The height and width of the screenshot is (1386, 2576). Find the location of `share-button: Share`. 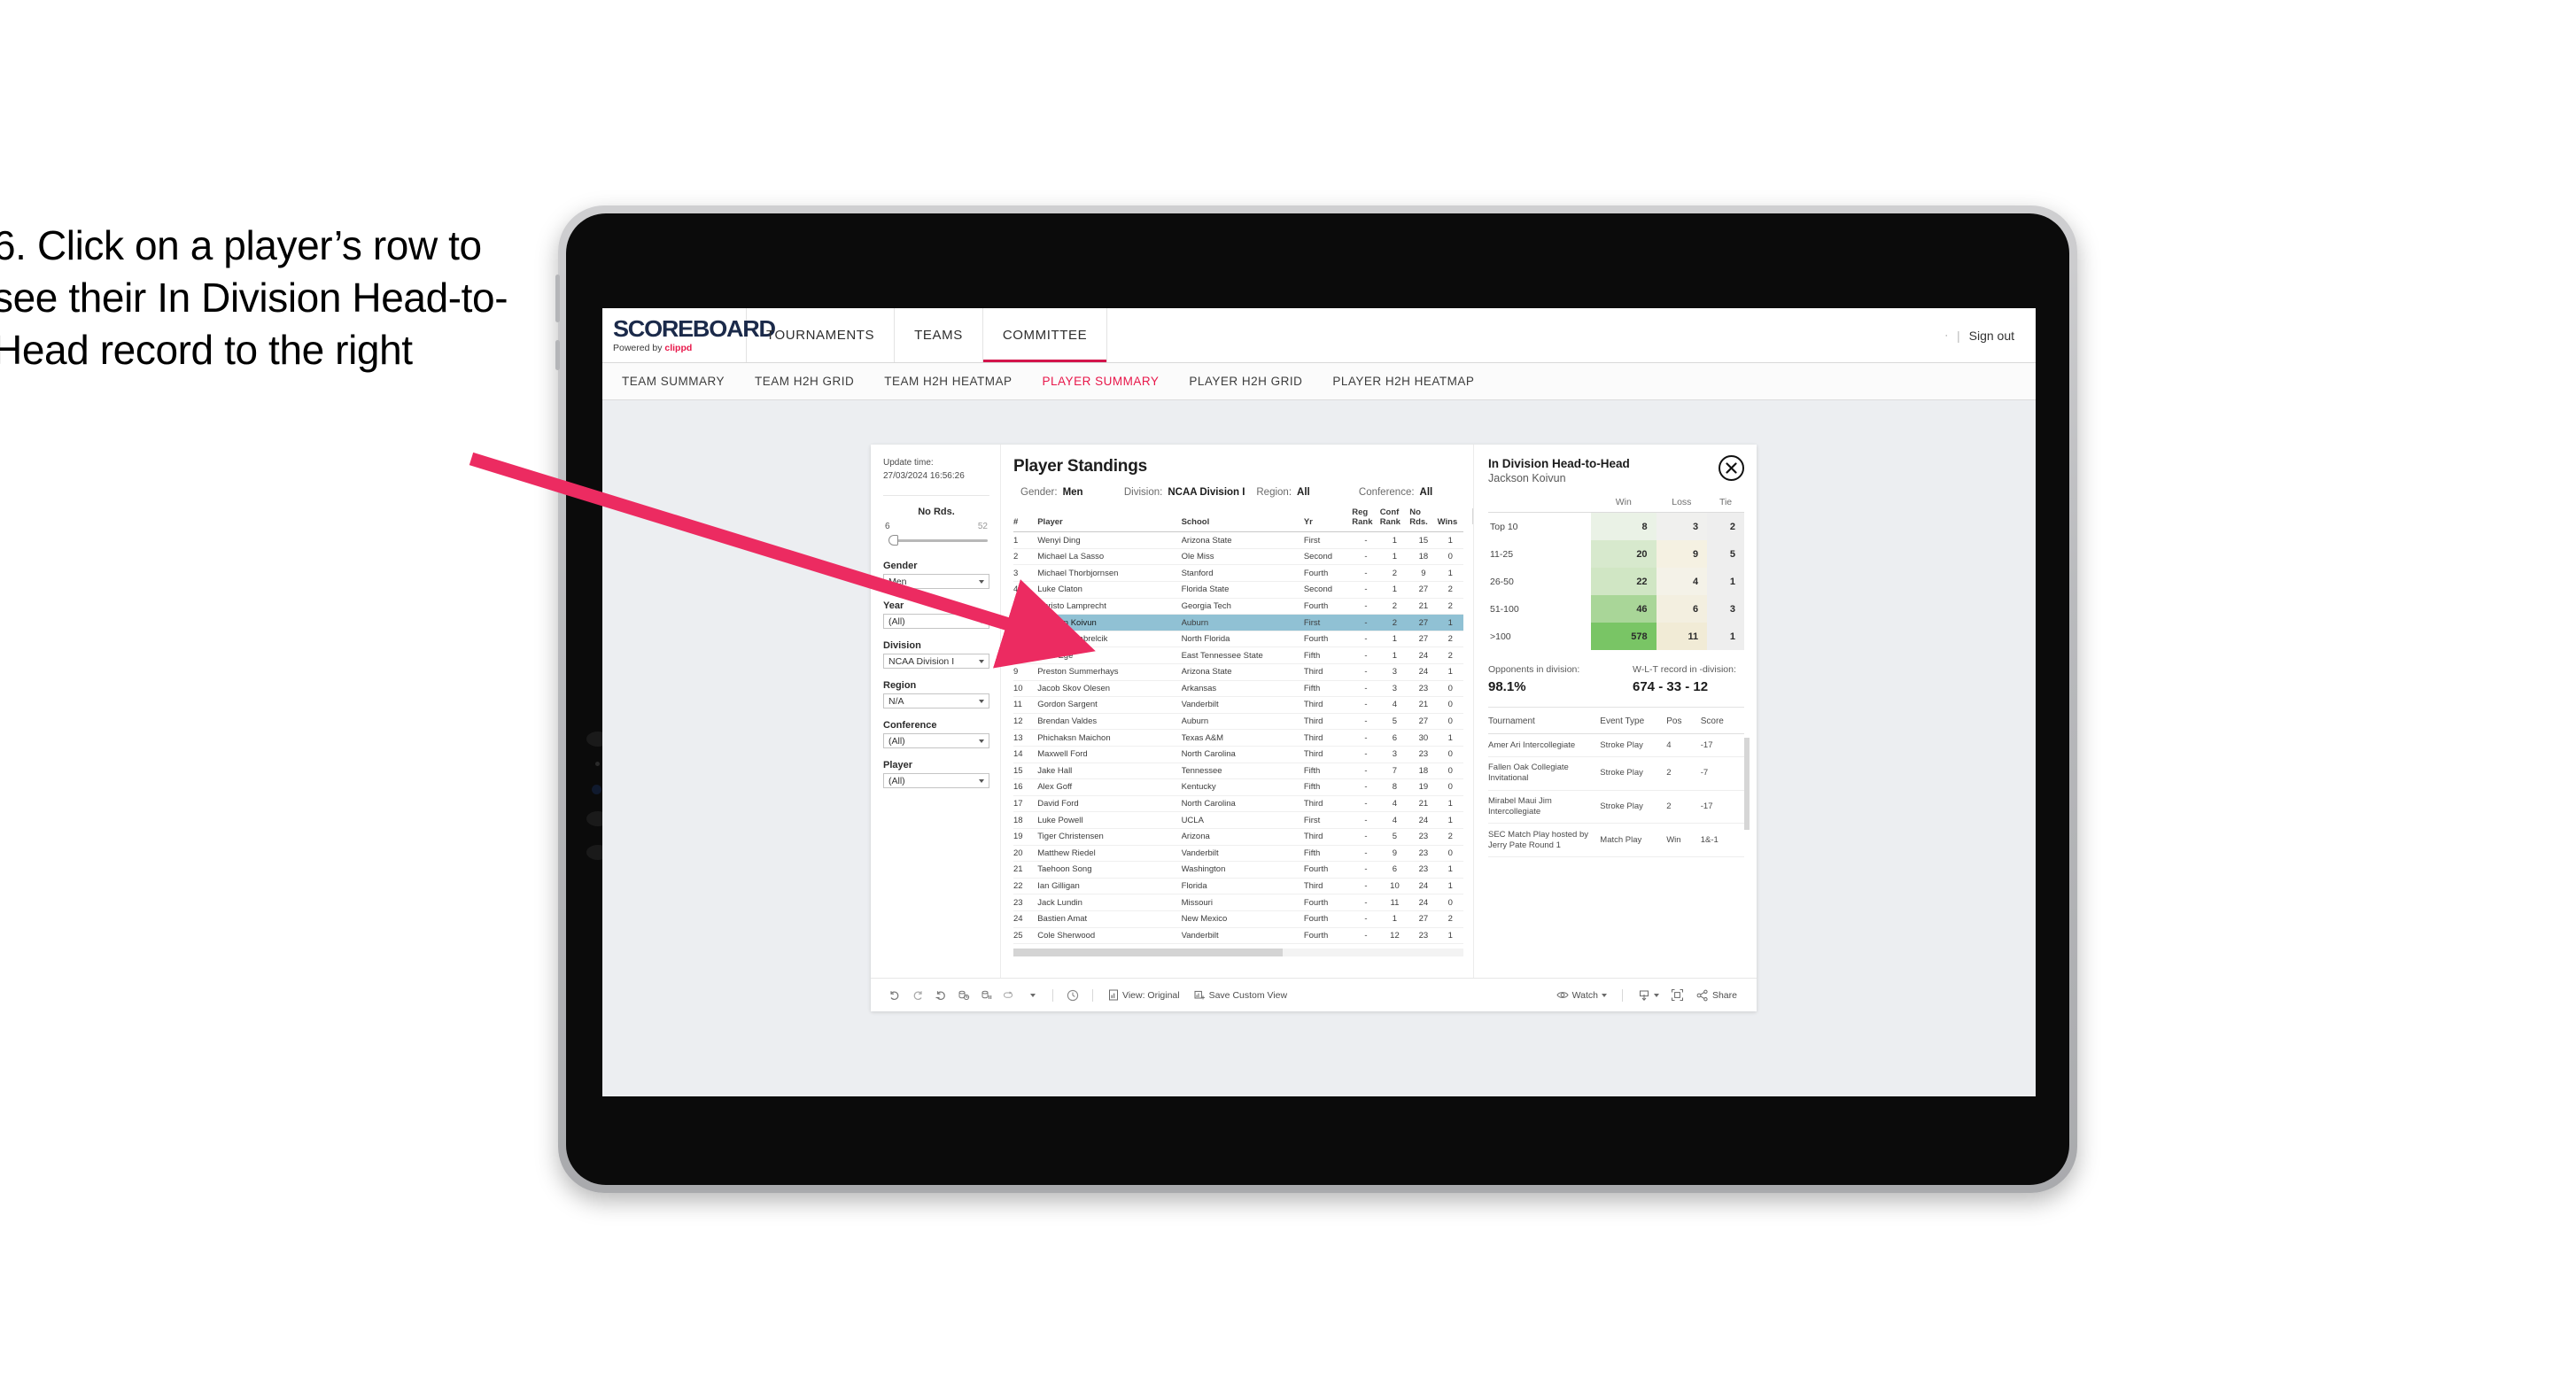

share-button: Share is located at coordinates (1716, 996).